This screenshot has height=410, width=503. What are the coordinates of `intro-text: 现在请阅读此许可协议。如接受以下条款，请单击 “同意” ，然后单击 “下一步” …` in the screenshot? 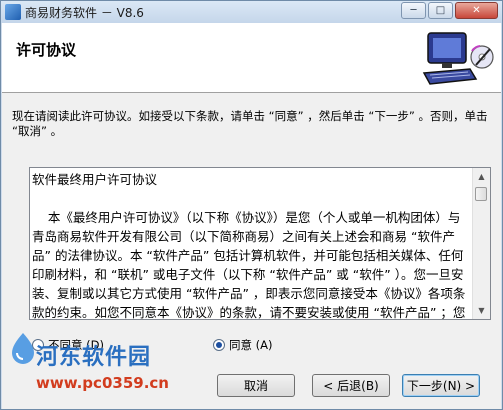 It's located at (250, 123).